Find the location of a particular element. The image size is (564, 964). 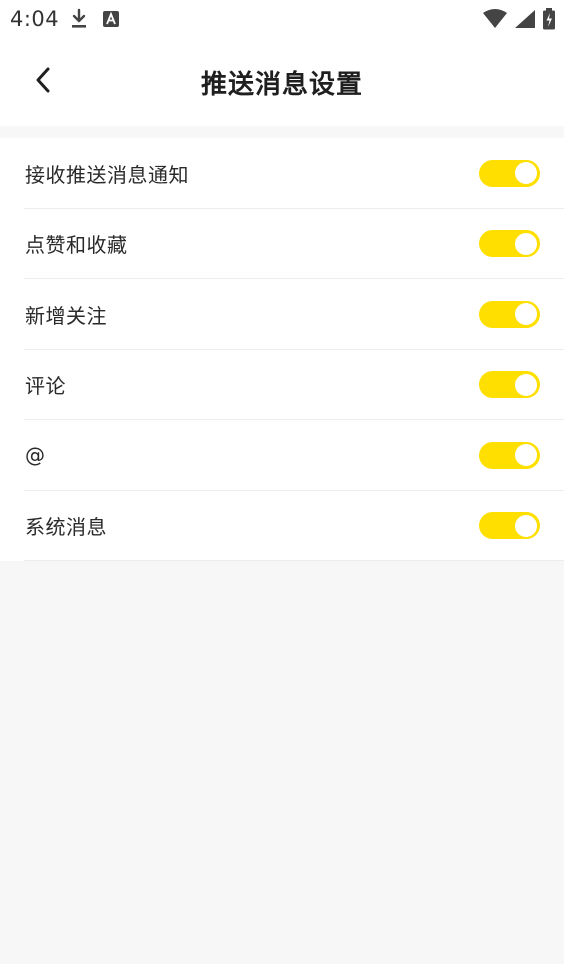

setting-label: 系统消息 is located at coordinates (66, 527).